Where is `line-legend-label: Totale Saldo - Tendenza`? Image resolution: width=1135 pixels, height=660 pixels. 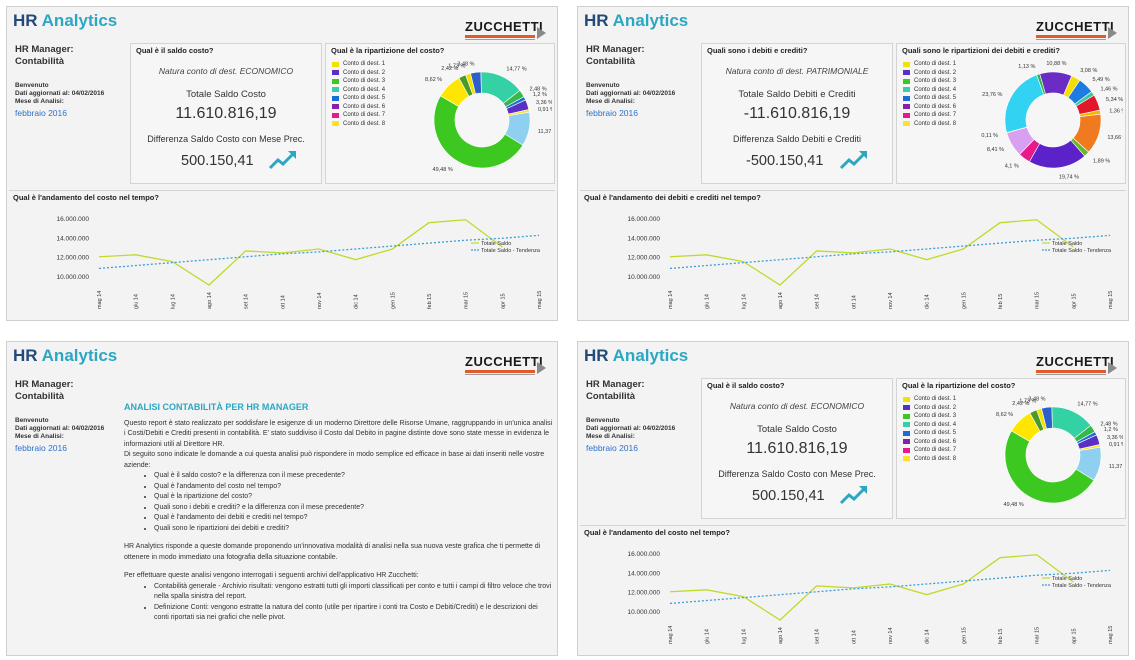
line-legend-label: Totale Saldo - Tendenza is located at coordinates (1082, 251).